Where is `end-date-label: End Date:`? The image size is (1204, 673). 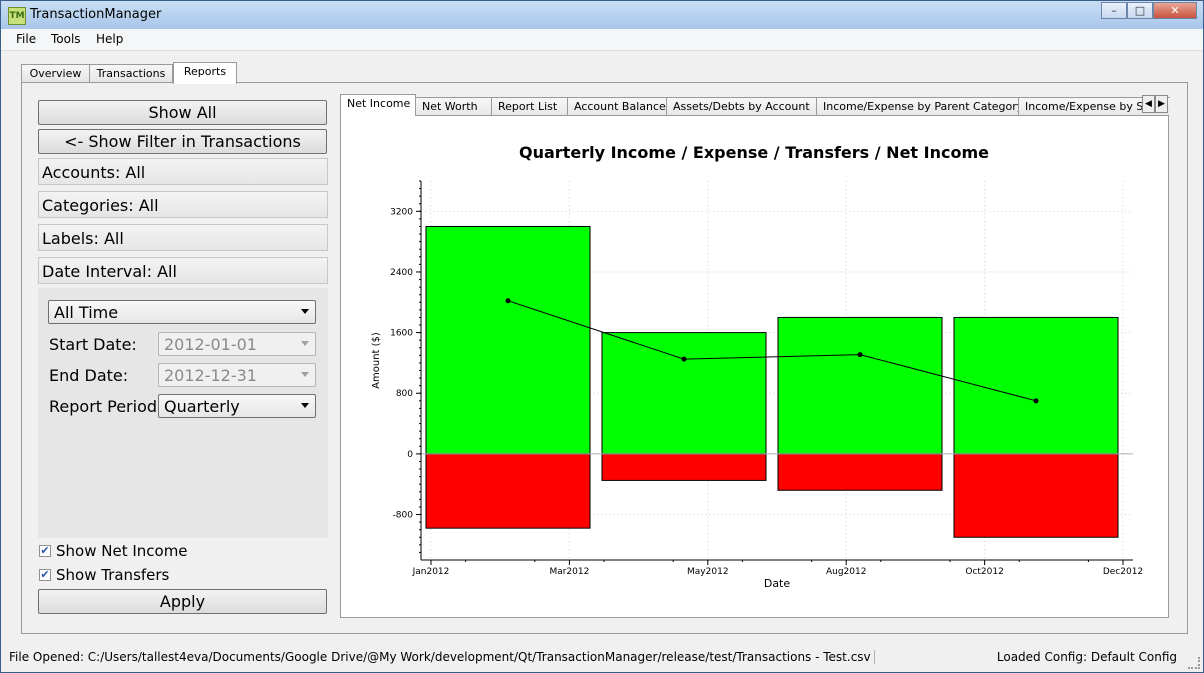
end-date-label: End Date: is located at coordinates (89, 375).